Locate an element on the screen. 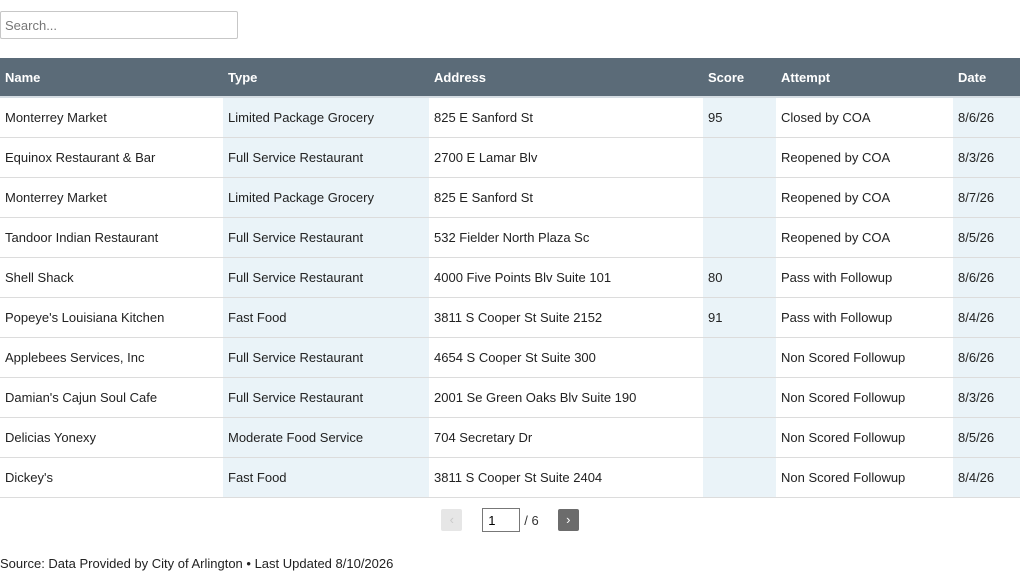 The height and width of the screenshot is (582, 1020). table-header-row: Name Type Address Score Attempt Date is located at coordinates (510, 78).